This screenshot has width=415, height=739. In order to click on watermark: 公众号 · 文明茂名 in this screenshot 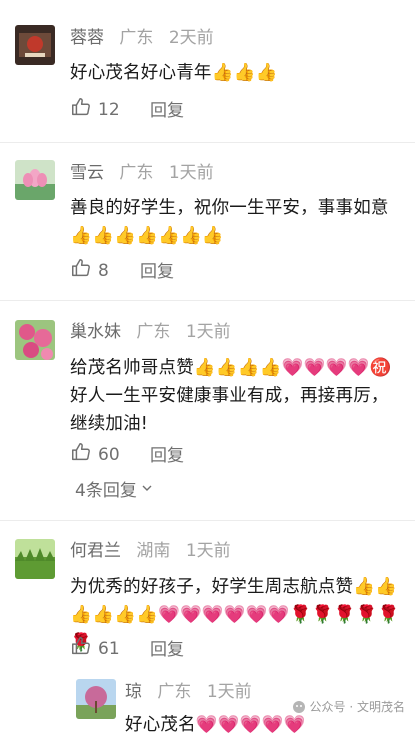, I will do `click(348, 706)`.